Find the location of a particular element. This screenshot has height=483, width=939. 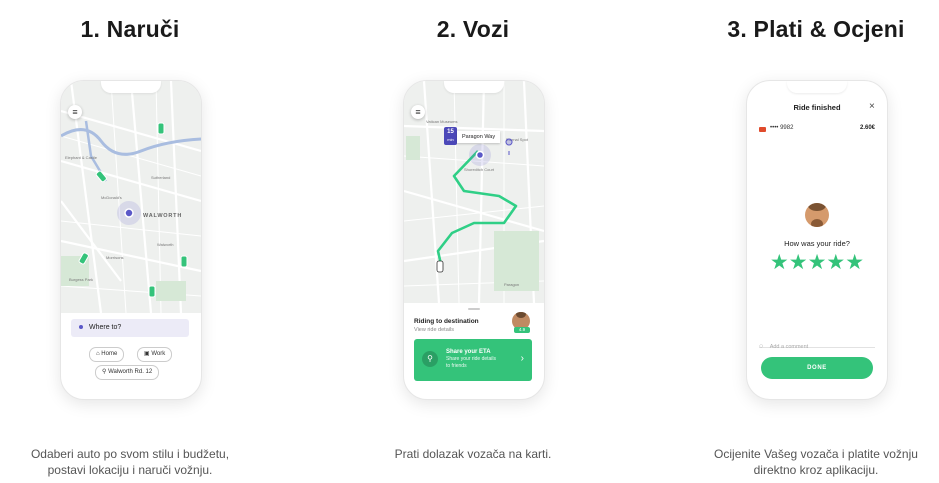

driver-rating-badge: 4.9 is located at coordinates (522, 330).